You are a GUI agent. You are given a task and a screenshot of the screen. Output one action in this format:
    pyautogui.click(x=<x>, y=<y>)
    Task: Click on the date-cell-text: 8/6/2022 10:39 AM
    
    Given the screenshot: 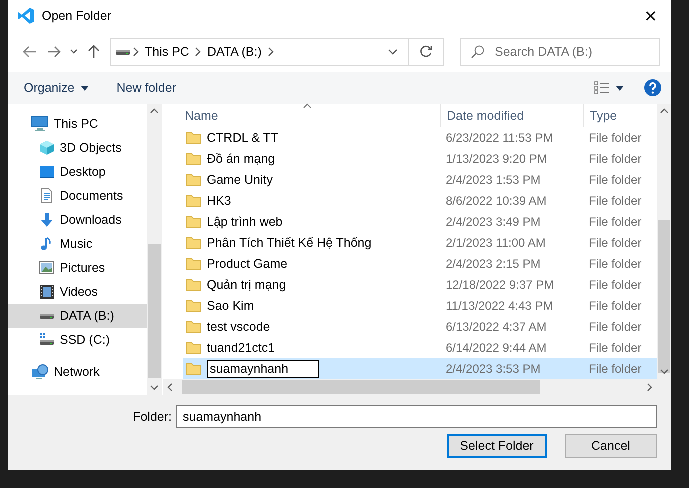 What is the action you would take?
    pyautogui.click(x=496, y=201)
    